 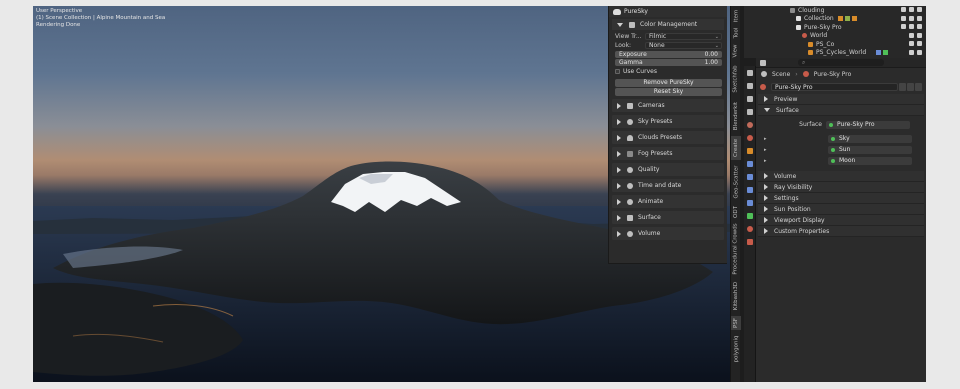 I want to click on section-sun-position: Sun Position, so click(x=841, y=209).